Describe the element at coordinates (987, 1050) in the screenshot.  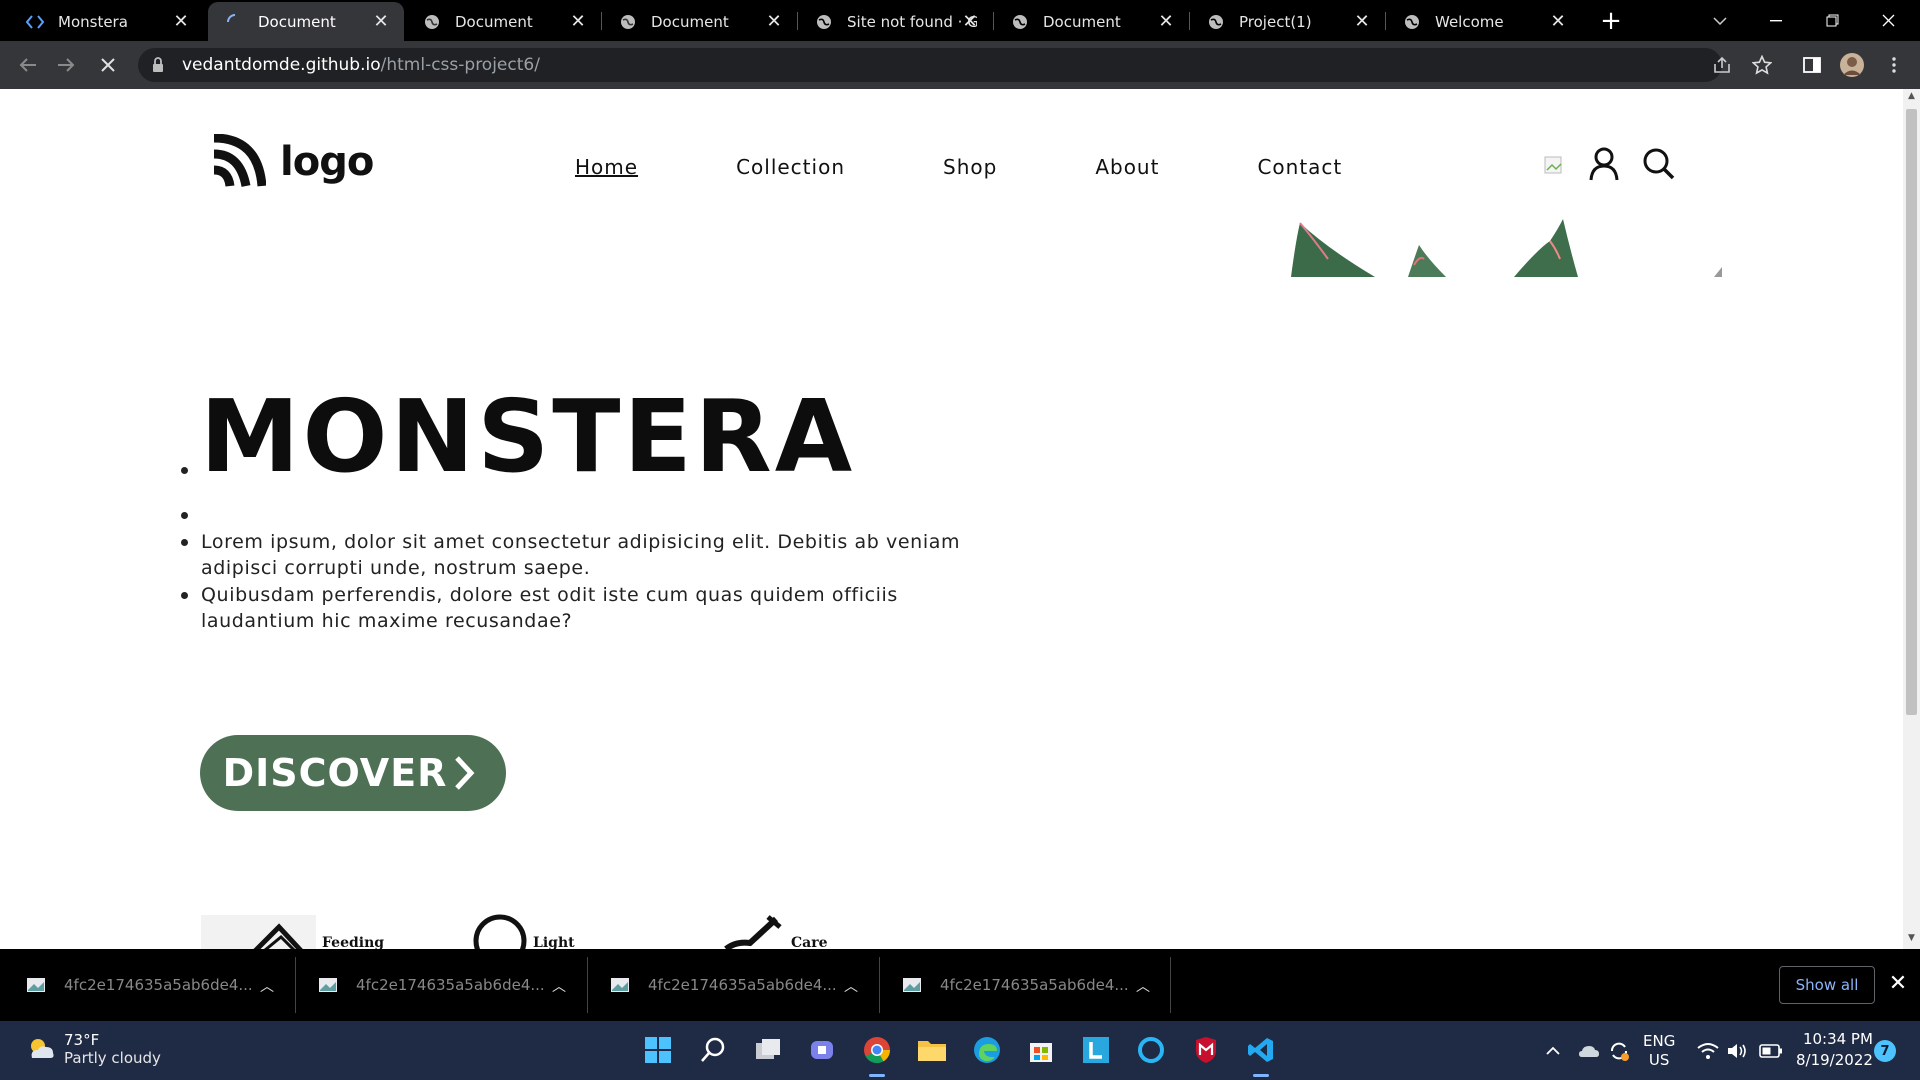
I see `edge-icon` at that location.